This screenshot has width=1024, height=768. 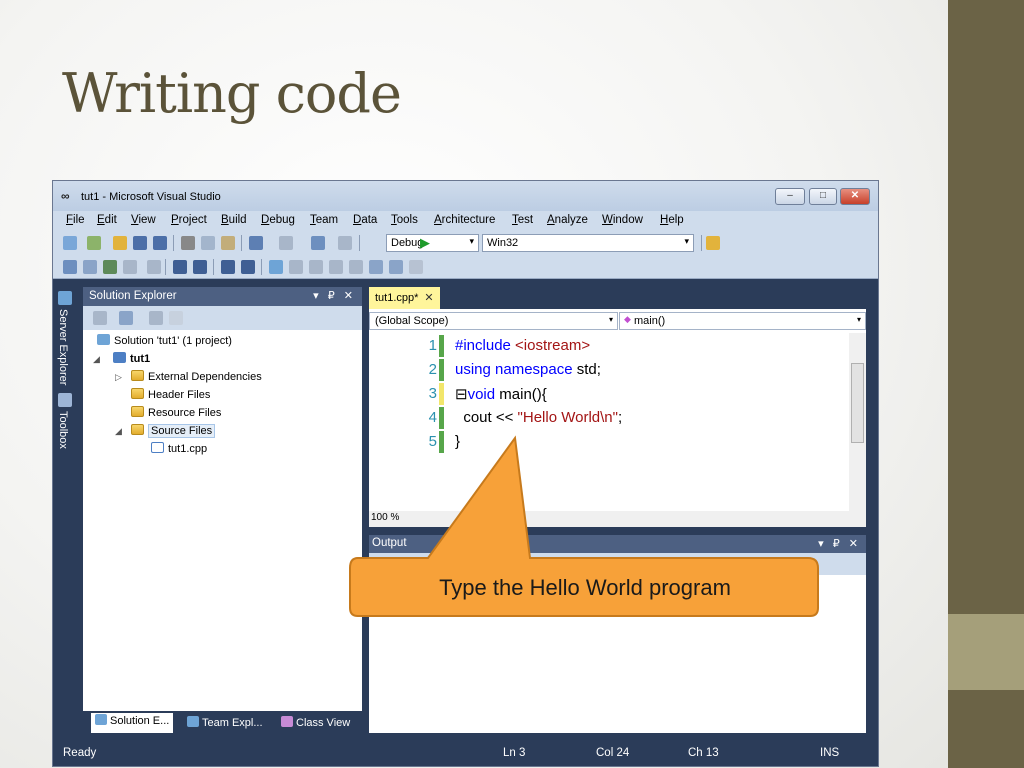 I want to click on outdent-icon, so click(x=154, y=267).